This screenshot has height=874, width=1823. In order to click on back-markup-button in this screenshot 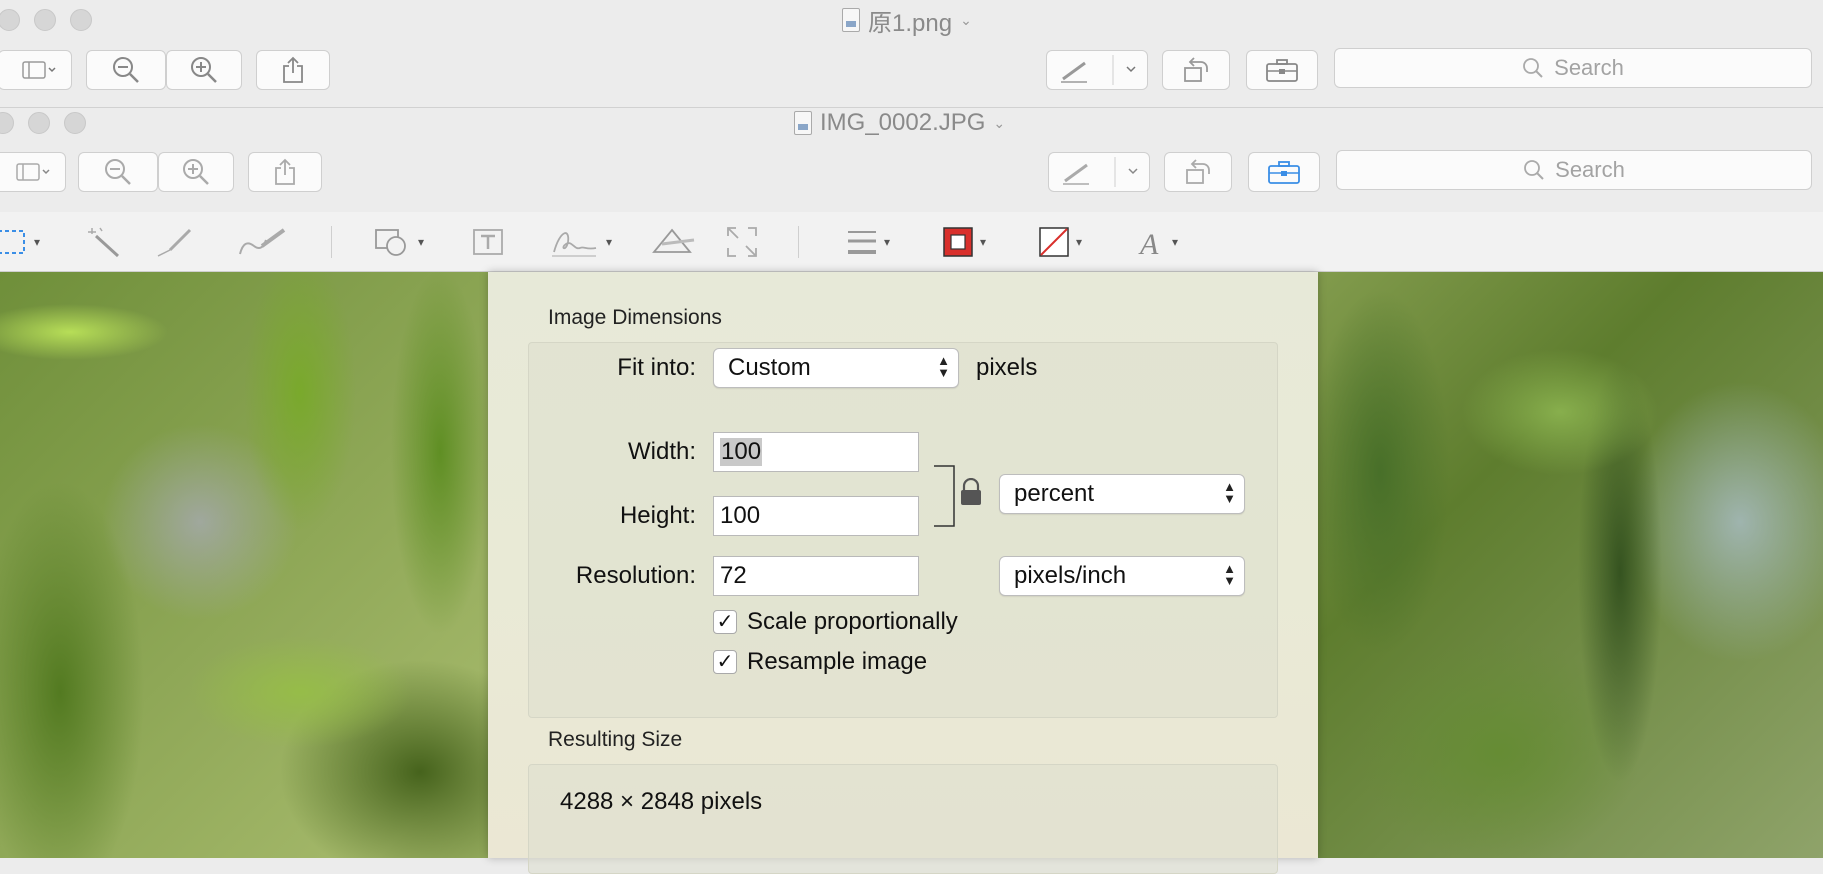, I will do `click(1097, 70)`.